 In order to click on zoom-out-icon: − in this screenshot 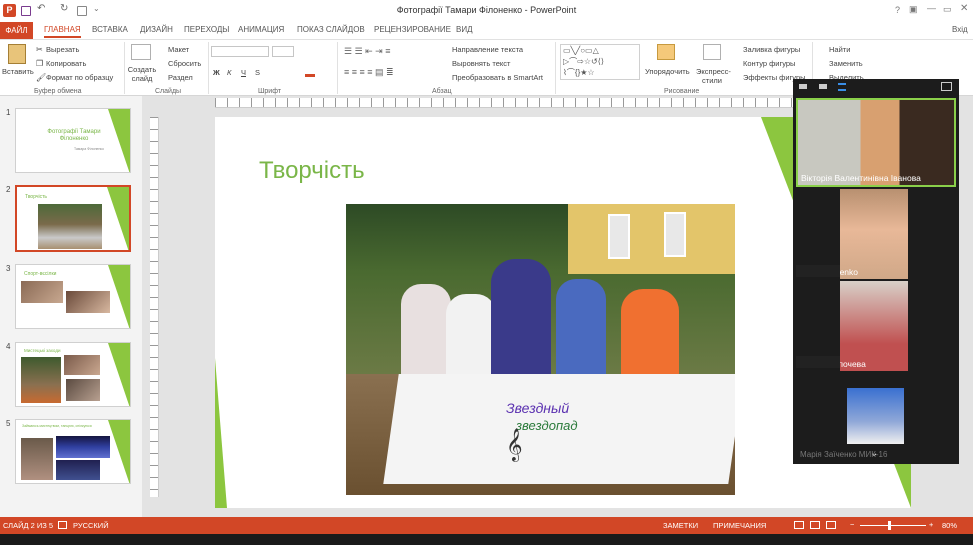, I will do `click(852, 524)`.